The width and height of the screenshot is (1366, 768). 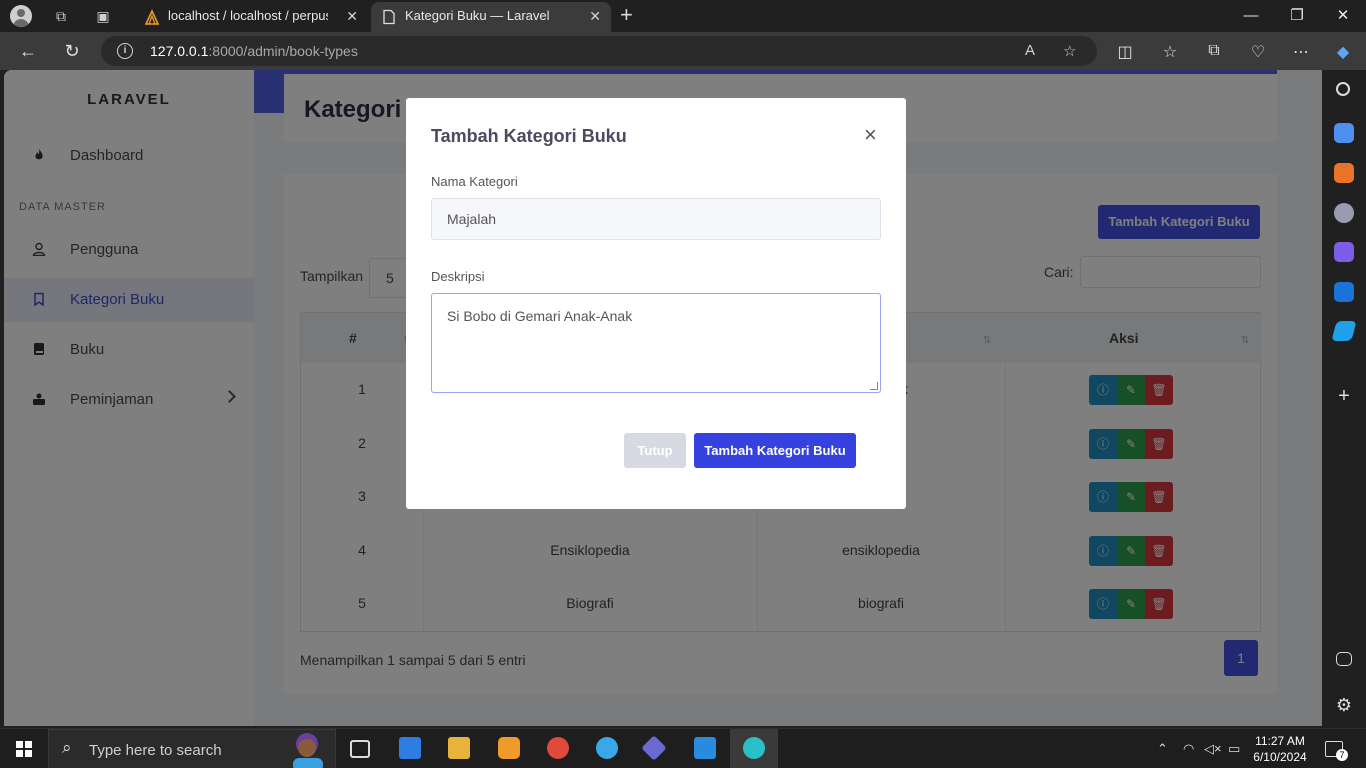 I want to click on volume-muted-icon: ◁×, so click(x=1213, y=749).